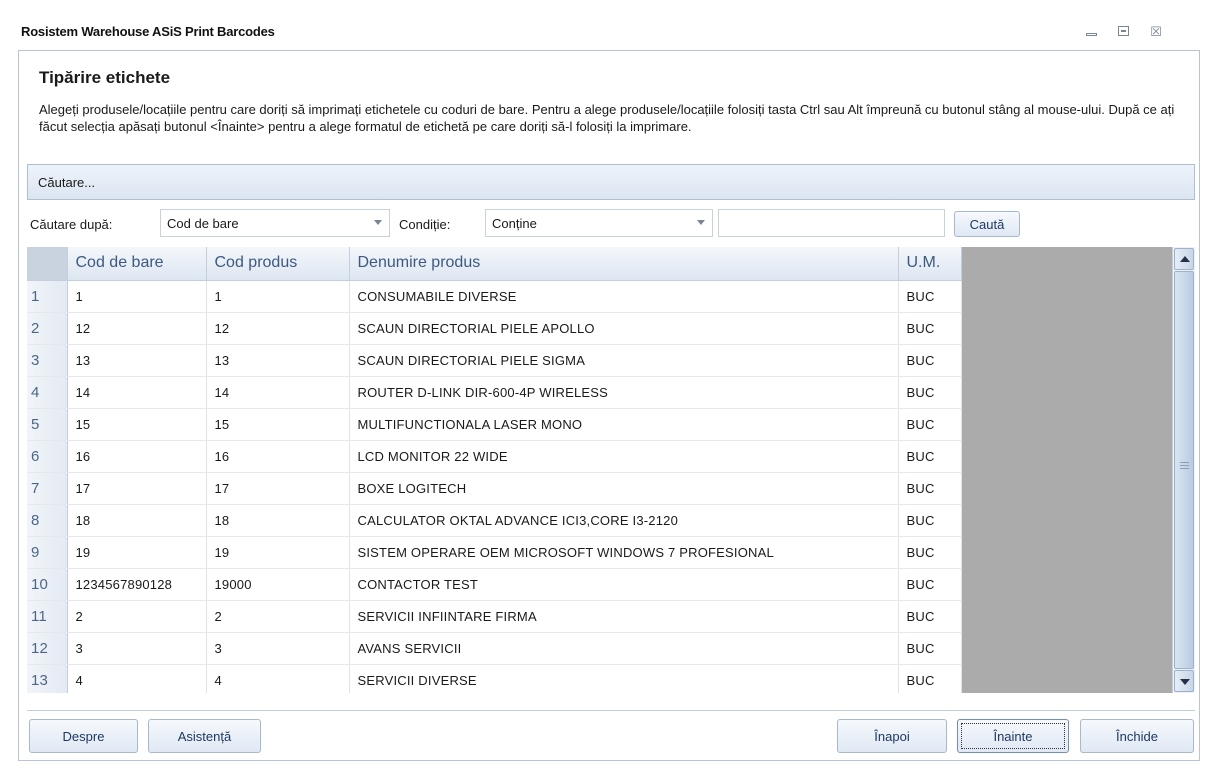 The image size is (1207, 768). Describe the element at coordinates (137, 488) in the screenshot. I see `barcode-cell: 17` at that location.